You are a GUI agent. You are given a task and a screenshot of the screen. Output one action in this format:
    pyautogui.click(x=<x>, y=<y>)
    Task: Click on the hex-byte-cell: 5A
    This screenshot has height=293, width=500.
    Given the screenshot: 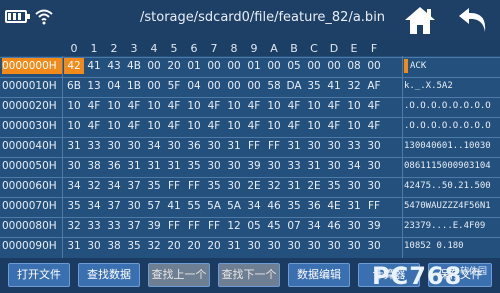 What is the action you would take?
    pyautogui.click(x=214, y=206)
    